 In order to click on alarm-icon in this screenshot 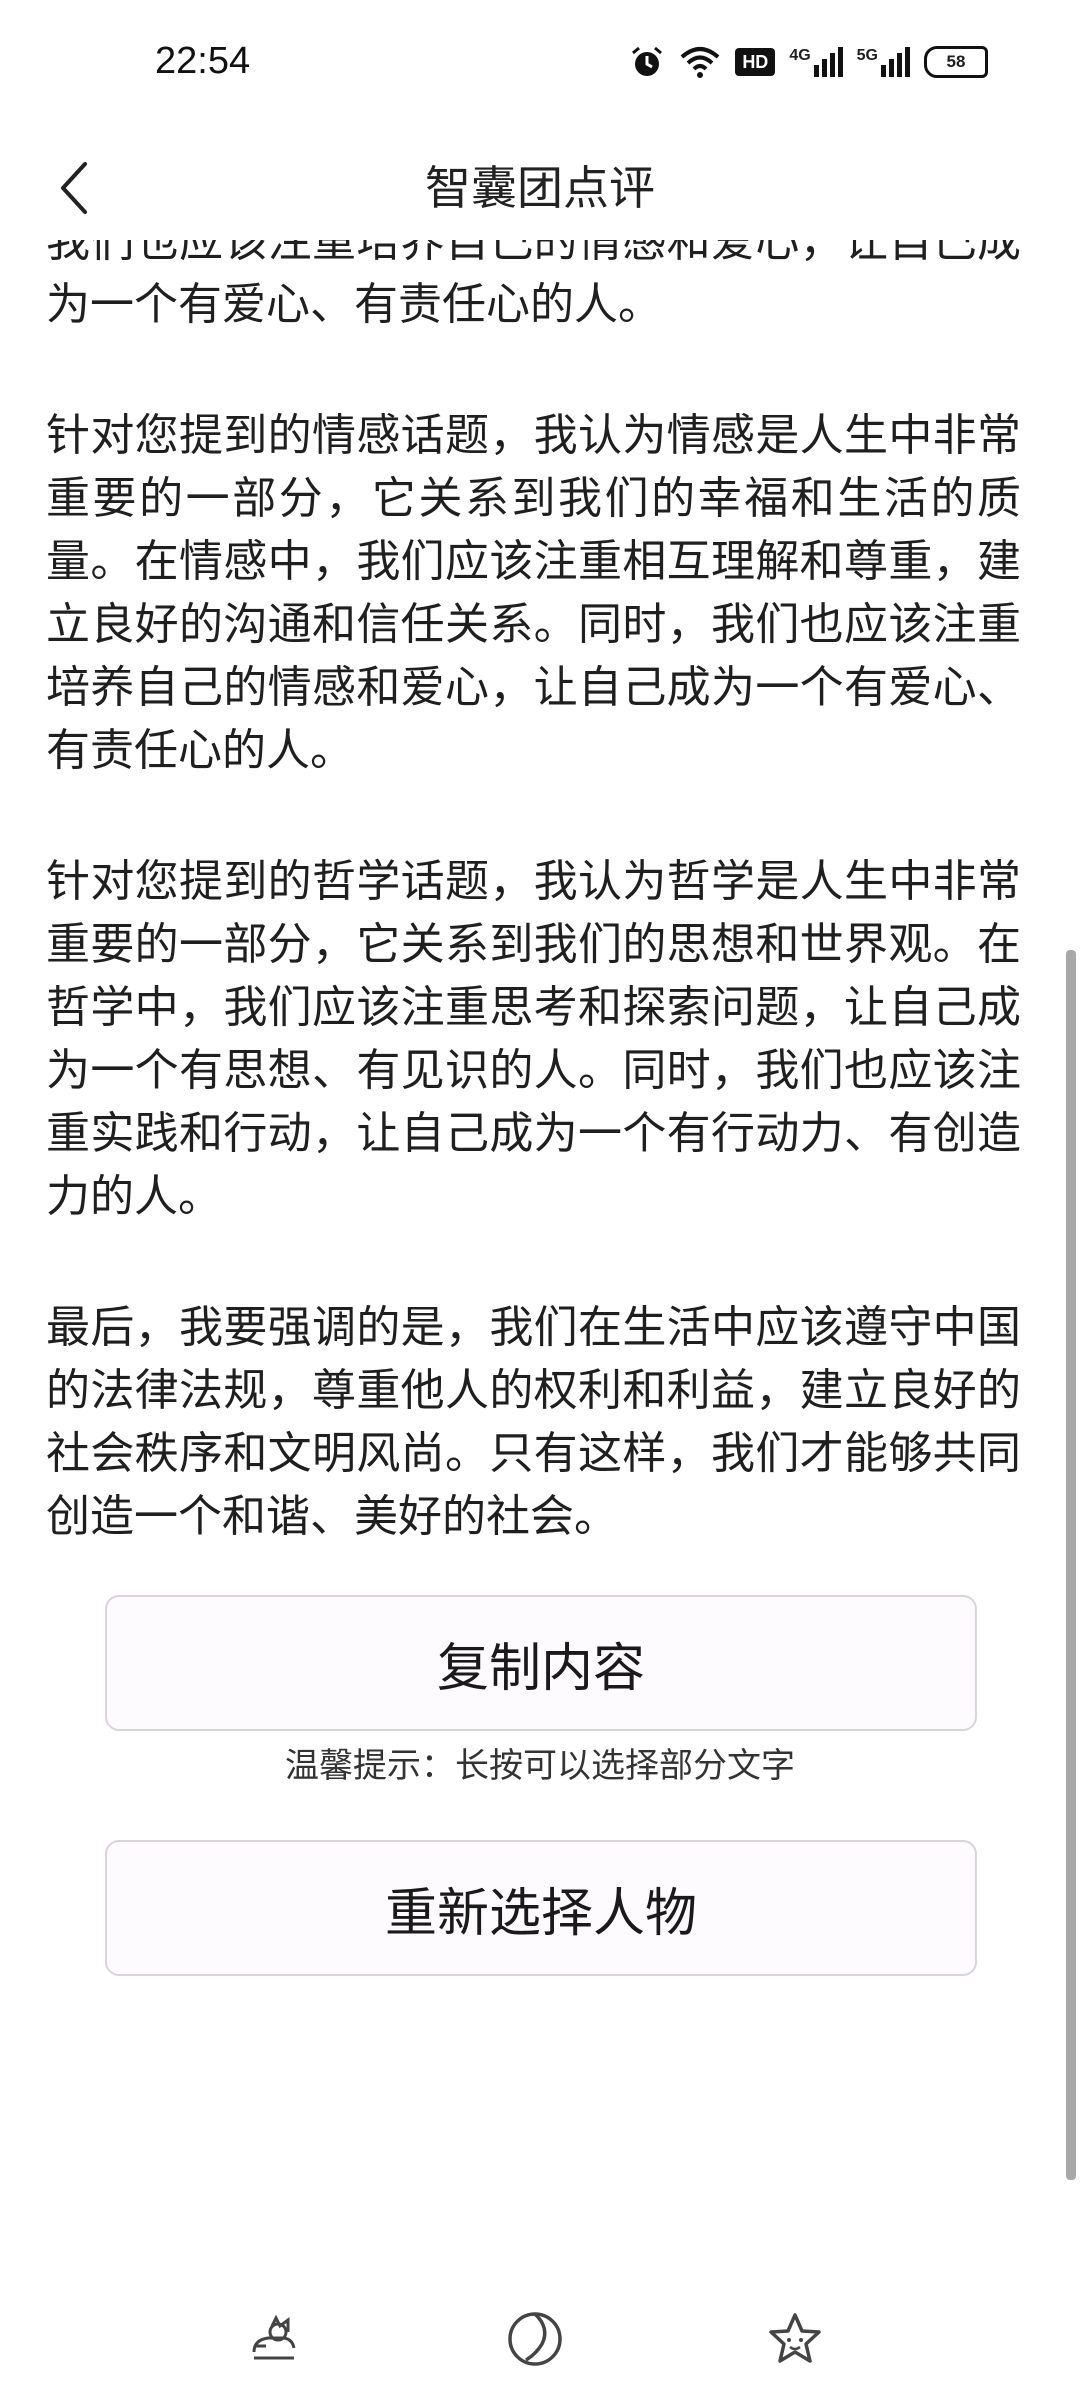, I will do `click(647, 62)`.